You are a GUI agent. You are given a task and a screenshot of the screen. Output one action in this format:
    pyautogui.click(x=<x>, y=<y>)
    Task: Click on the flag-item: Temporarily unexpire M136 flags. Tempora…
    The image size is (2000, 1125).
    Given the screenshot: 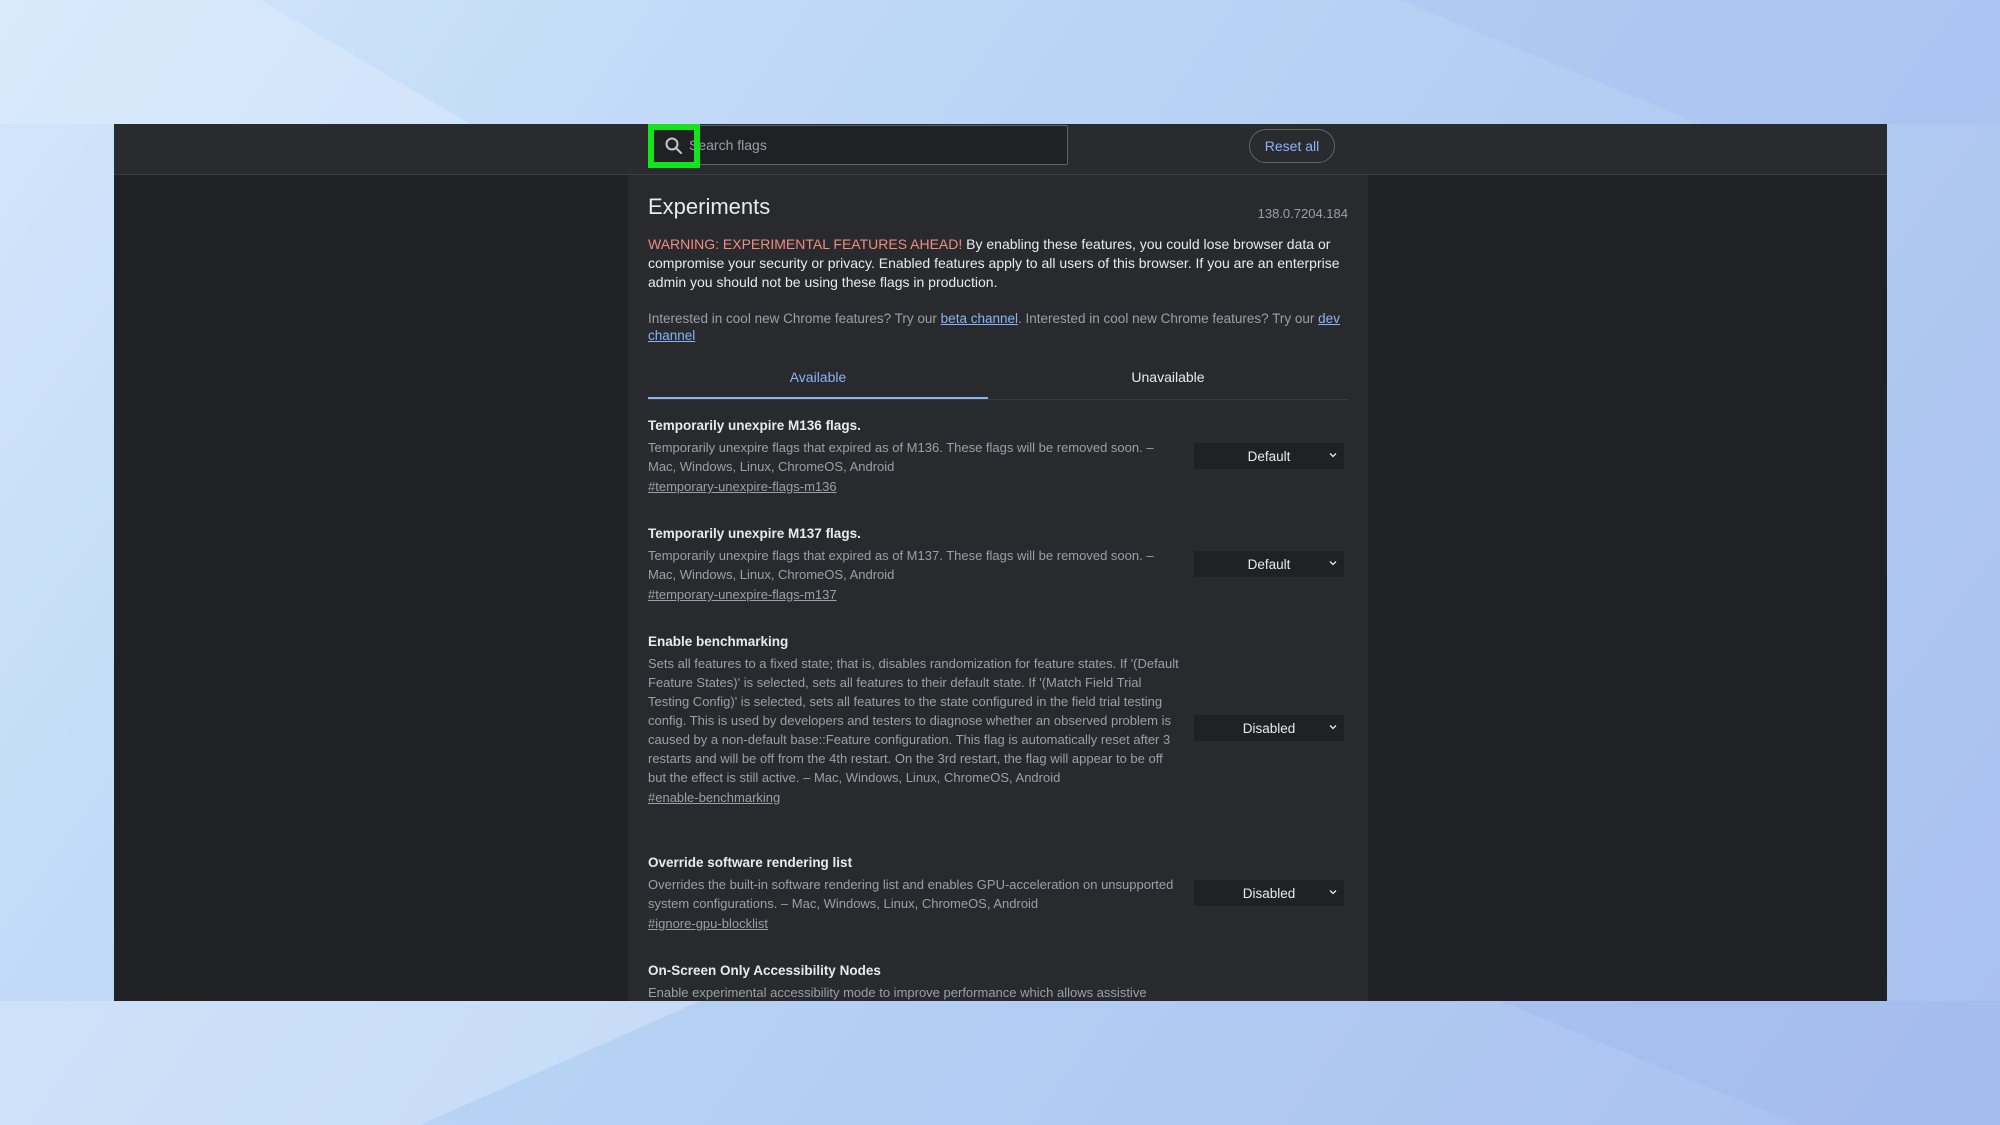 What is the action you would take?
    pyautogui.click(x=998, y=457)
    